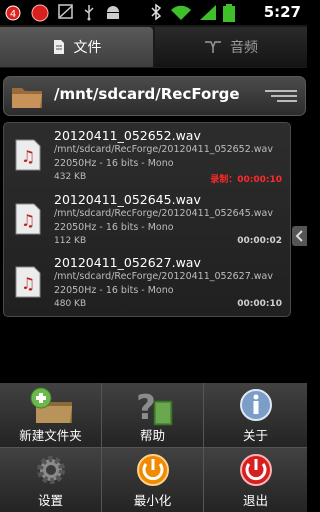 This screenshot has height=512, width=320. What do you see at coordinates (153, 46) in the screenshot?
I see `tab-bar: 文件 音频` at bounding box center [153, 46].